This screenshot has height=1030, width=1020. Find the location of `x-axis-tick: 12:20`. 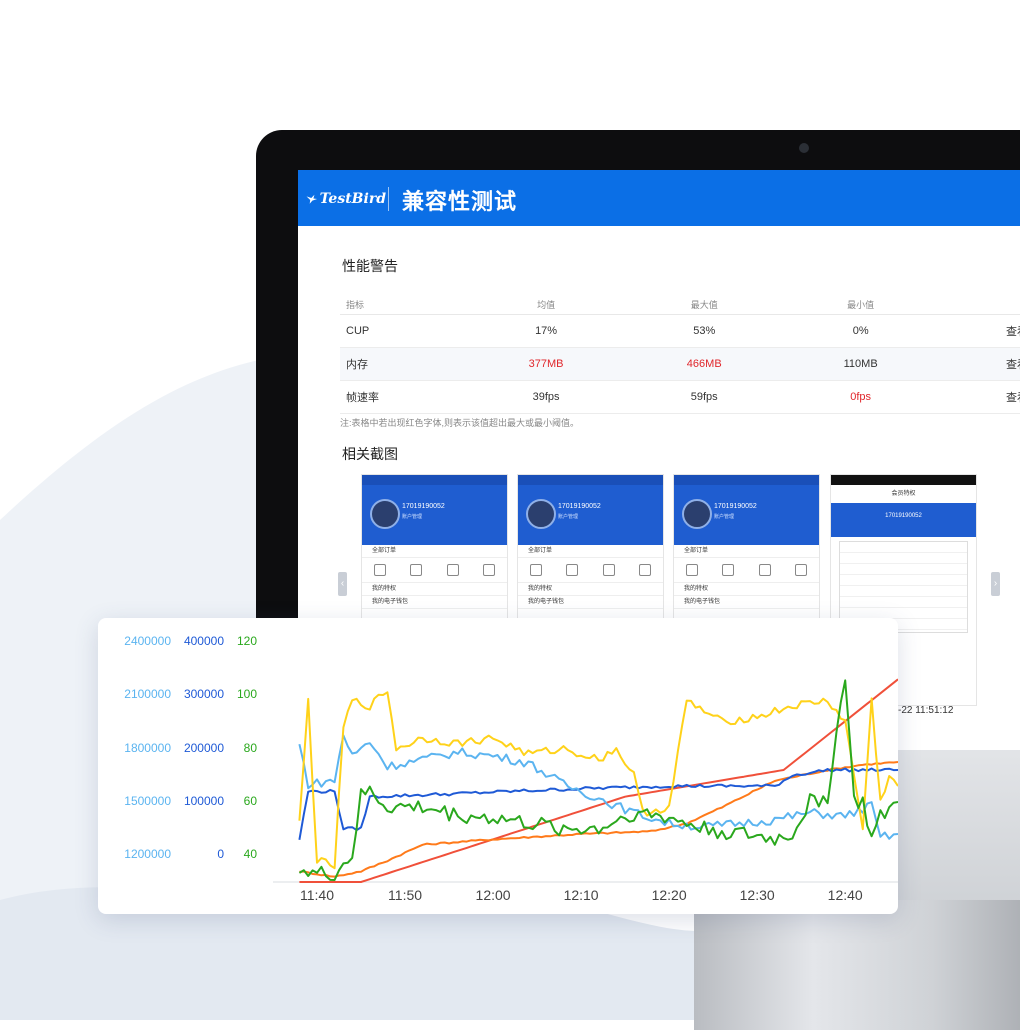

x-axis-tick: 12:20 is located at coordinates (669, 895).